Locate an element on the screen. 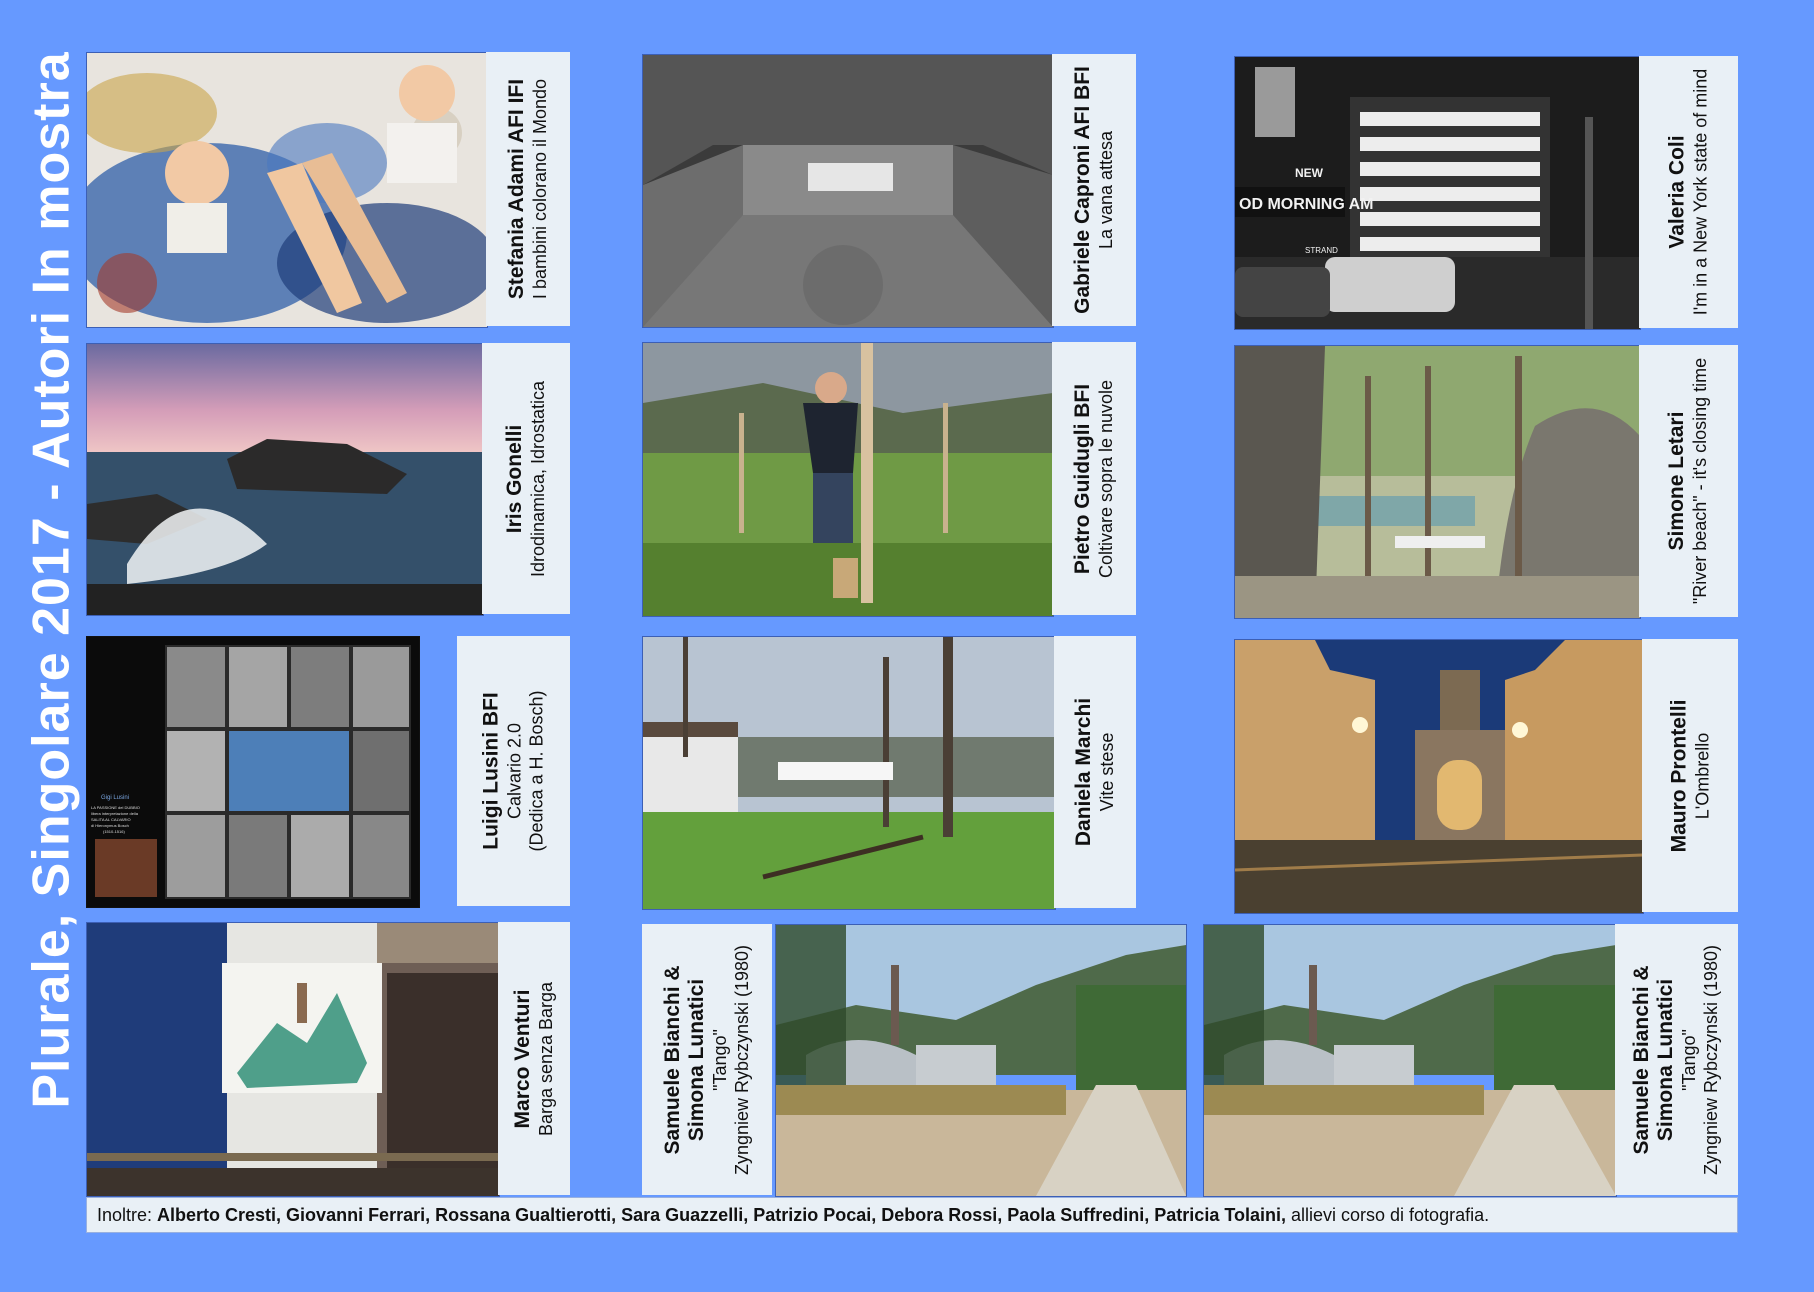  work-title: Vite stese is located at coordinates (1107, 772).